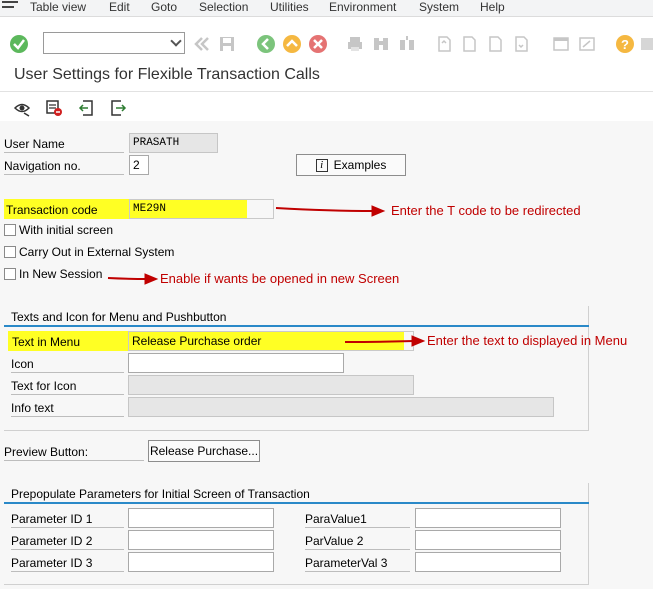  What do you see at coordinates (87, 108) in the screenshot?
I see `previous-entry-icon` at bounding box center [87, 108].